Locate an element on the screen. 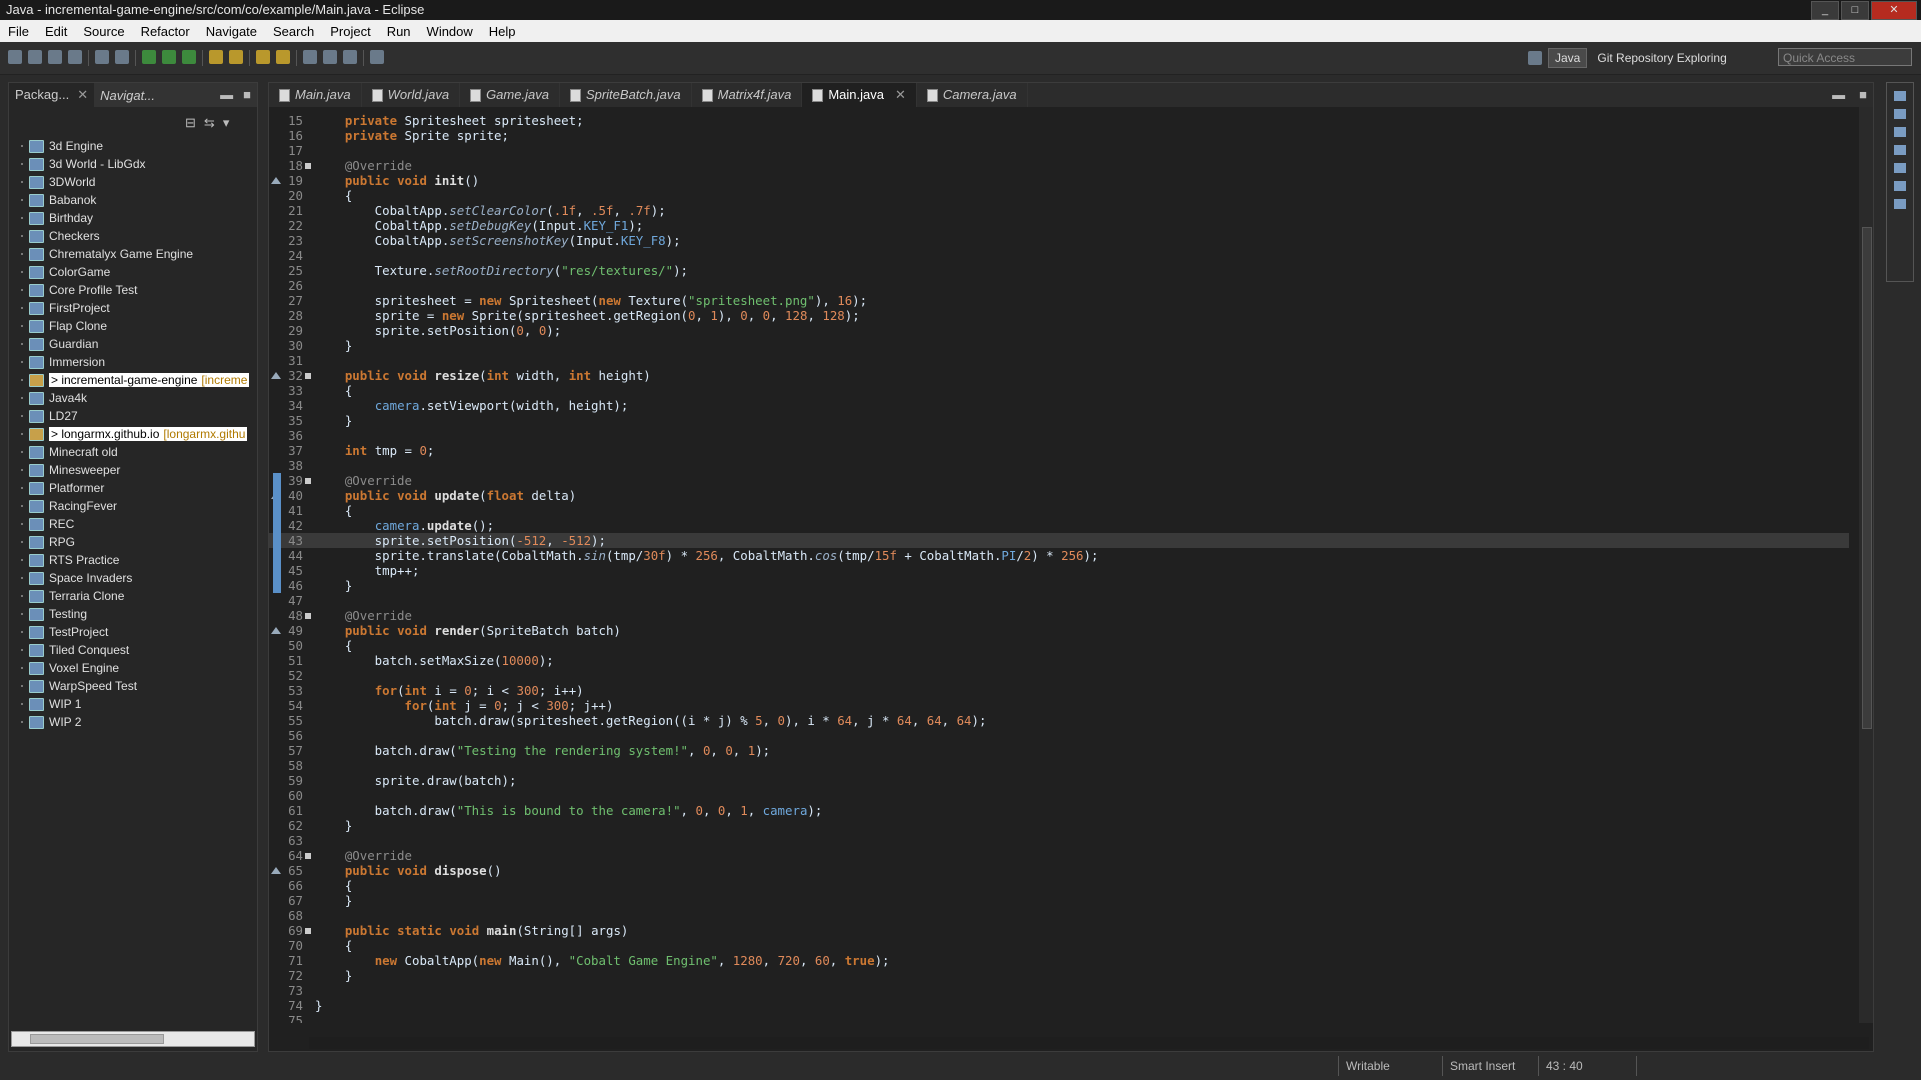 The image size is (1921, 1080). tree-item: RPG is located at coordinates (133, 542).